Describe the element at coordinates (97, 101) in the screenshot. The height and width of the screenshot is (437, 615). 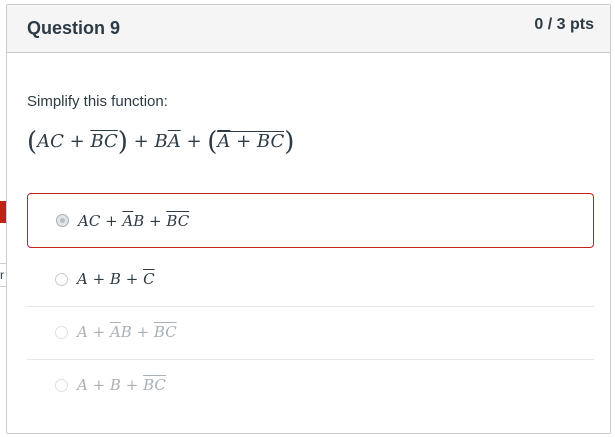
I see `question-prompt: Simplify this function:` at that location.